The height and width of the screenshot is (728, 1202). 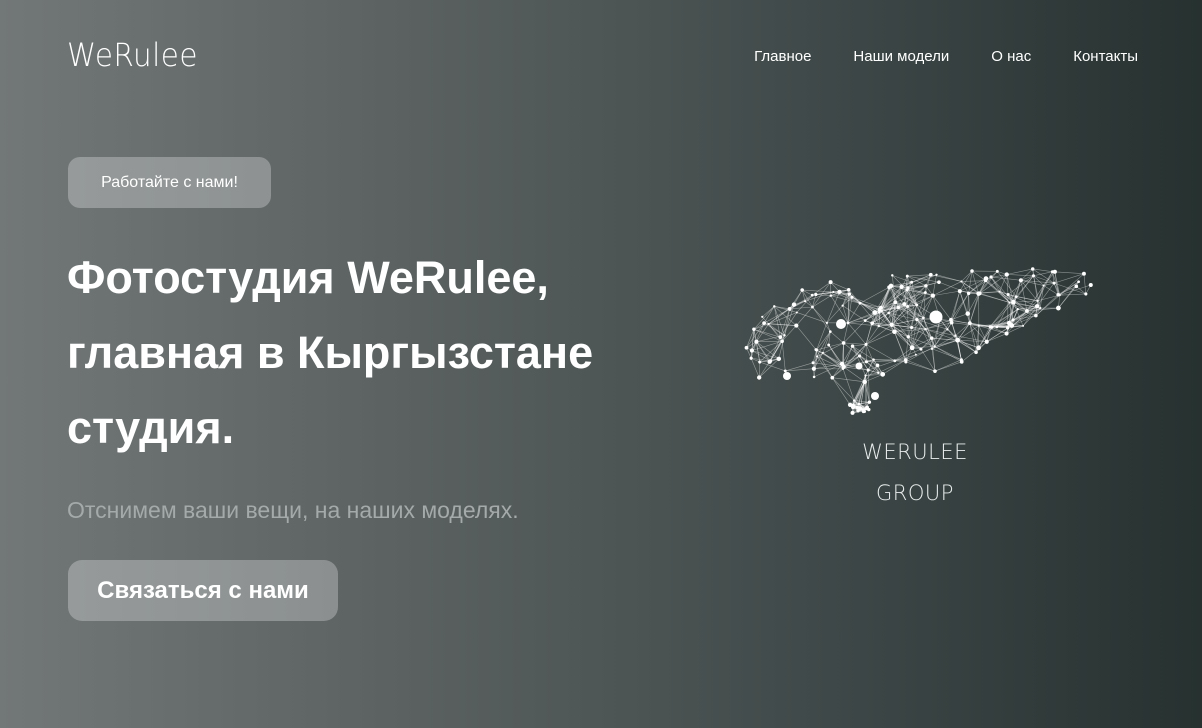 I want to click on site-logo: WeRulee, so click(x=132, y=55).